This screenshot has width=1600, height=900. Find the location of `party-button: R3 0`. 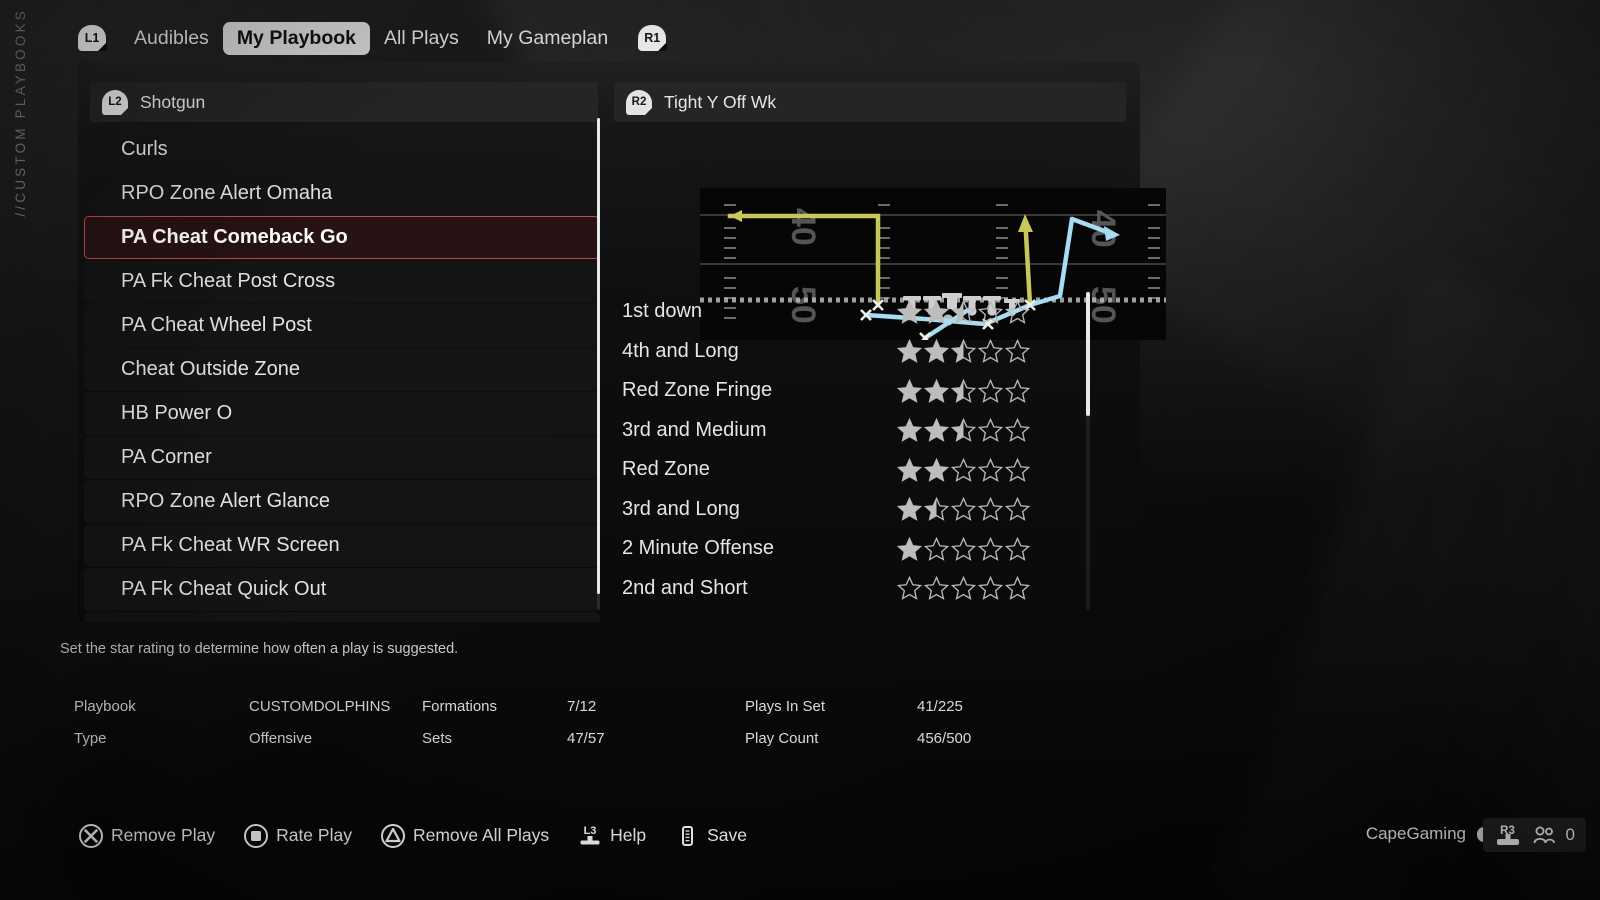

party-button: R3 0 is located at coordinates (1534, 835).